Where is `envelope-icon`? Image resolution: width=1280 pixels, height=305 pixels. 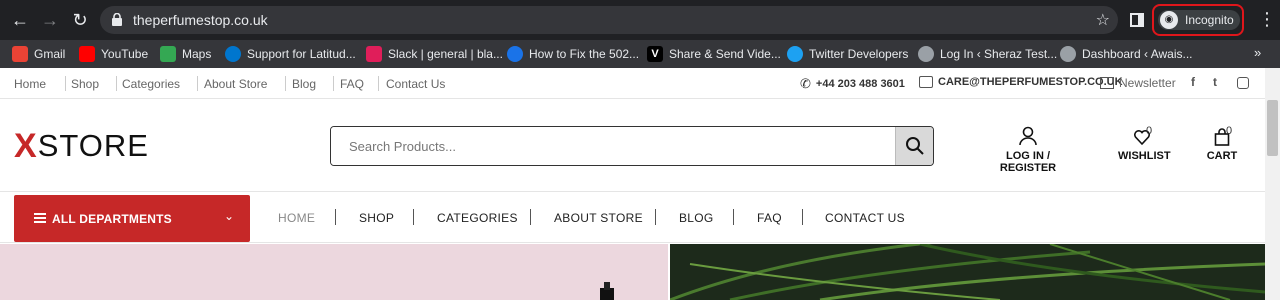 envelope-icon is located at coordinates (1107, 83).